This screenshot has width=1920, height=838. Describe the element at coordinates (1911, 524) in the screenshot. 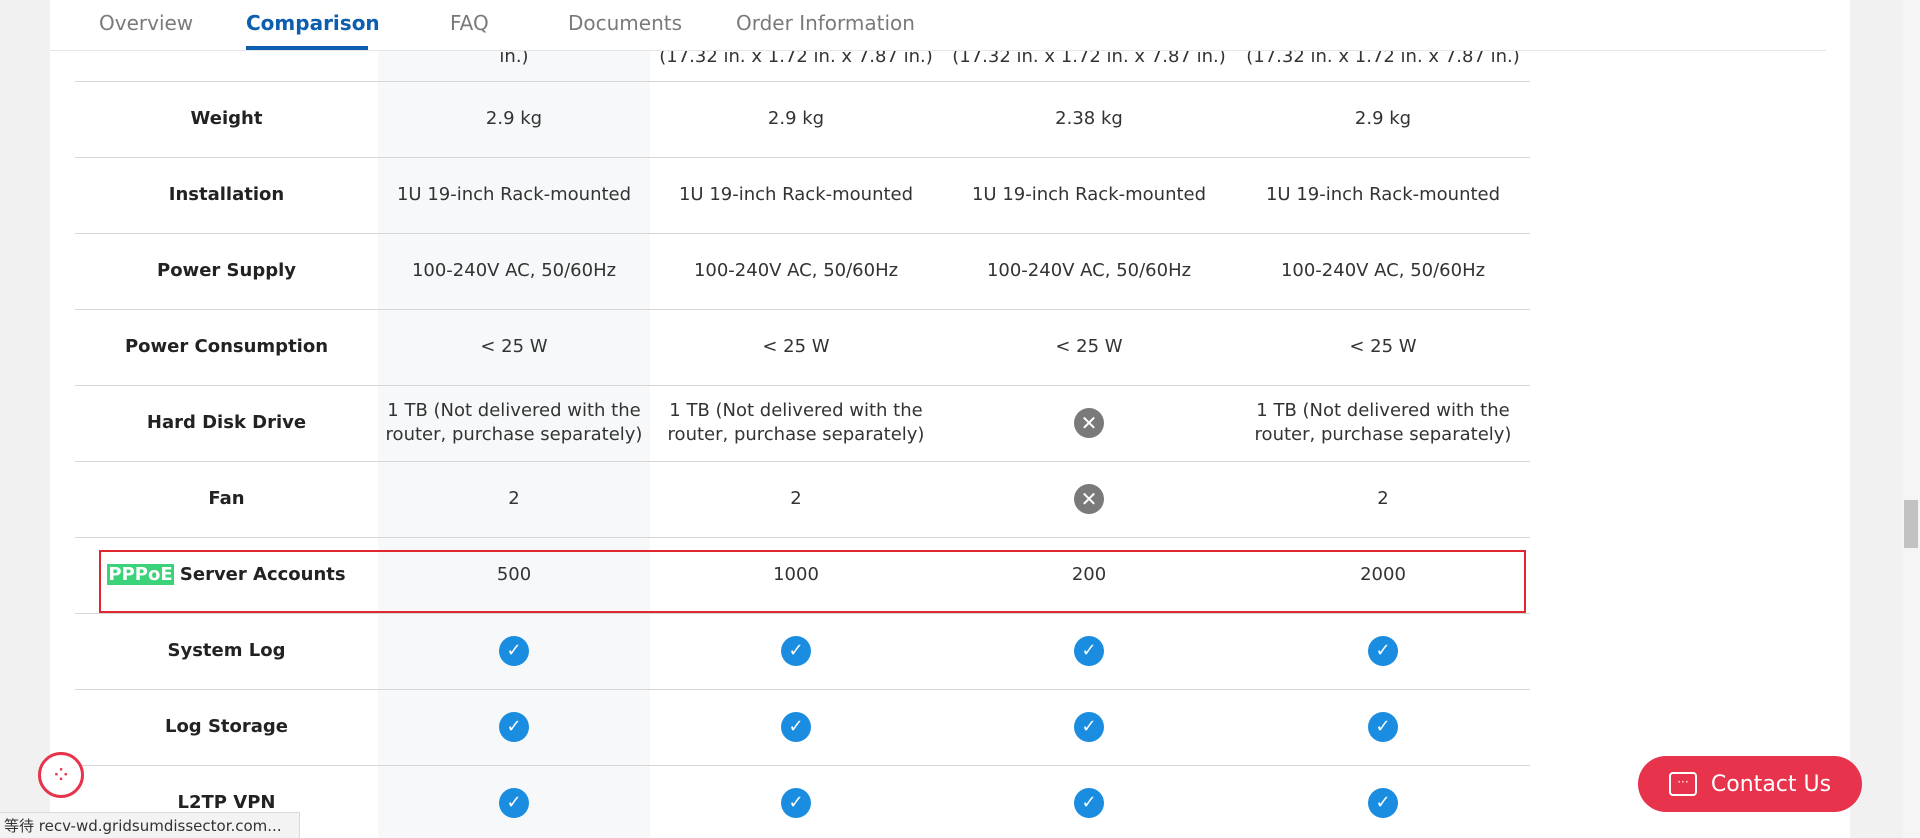

I see `scrollbar-thumb` at that location.